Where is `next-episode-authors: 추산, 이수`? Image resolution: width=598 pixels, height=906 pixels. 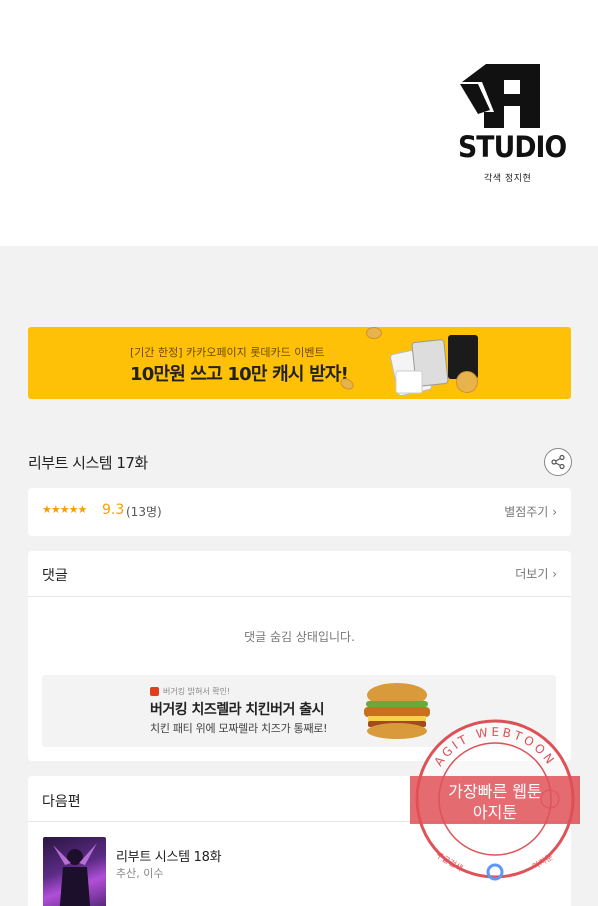
next-episode-authors: 추산, 이수 is located at coordinates (140, 873).